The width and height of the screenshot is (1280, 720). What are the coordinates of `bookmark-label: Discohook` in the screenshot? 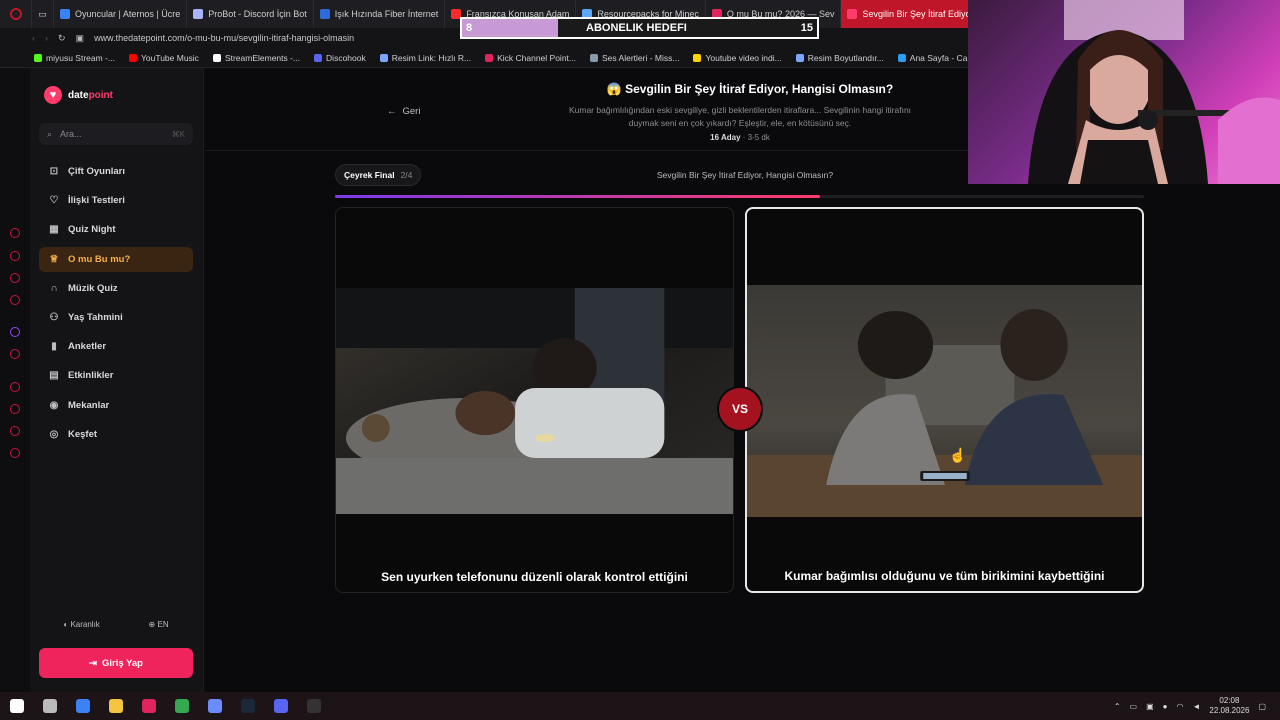 It's located at (346, 57).